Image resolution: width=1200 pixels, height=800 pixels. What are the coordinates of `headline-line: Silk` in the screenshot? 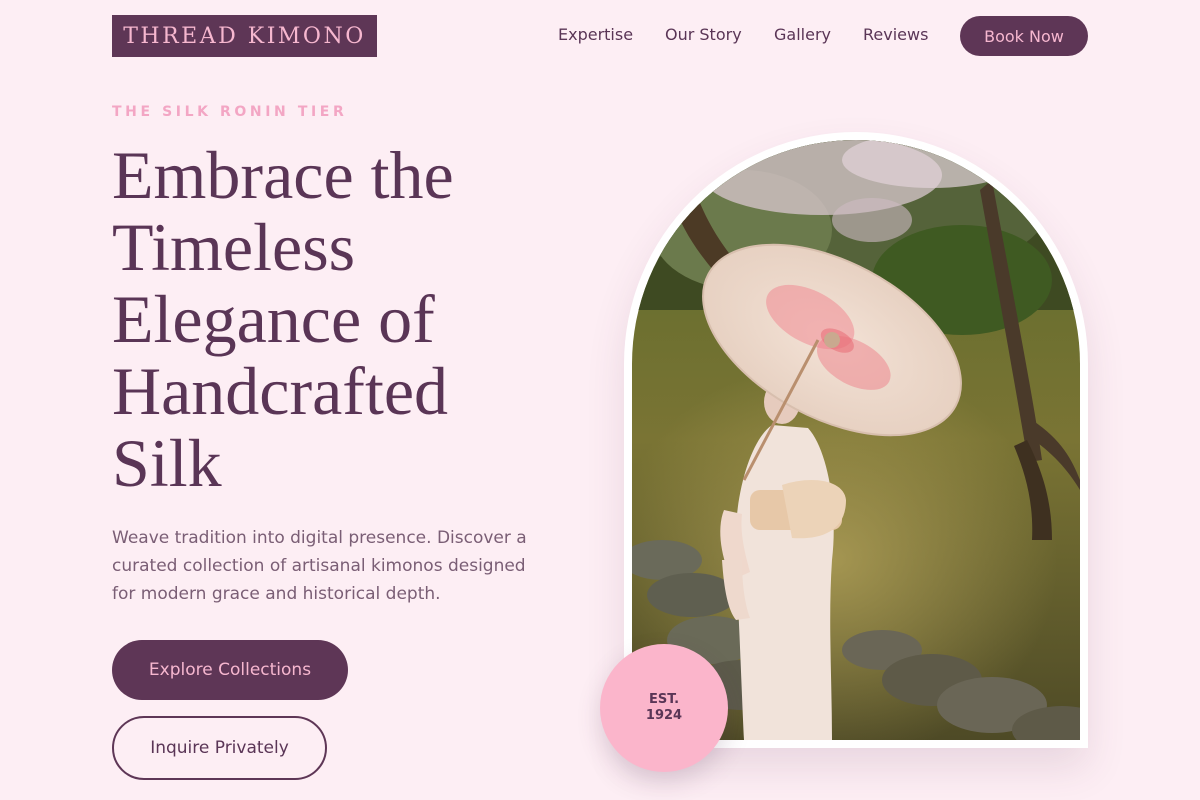 It's located at (167, 463).